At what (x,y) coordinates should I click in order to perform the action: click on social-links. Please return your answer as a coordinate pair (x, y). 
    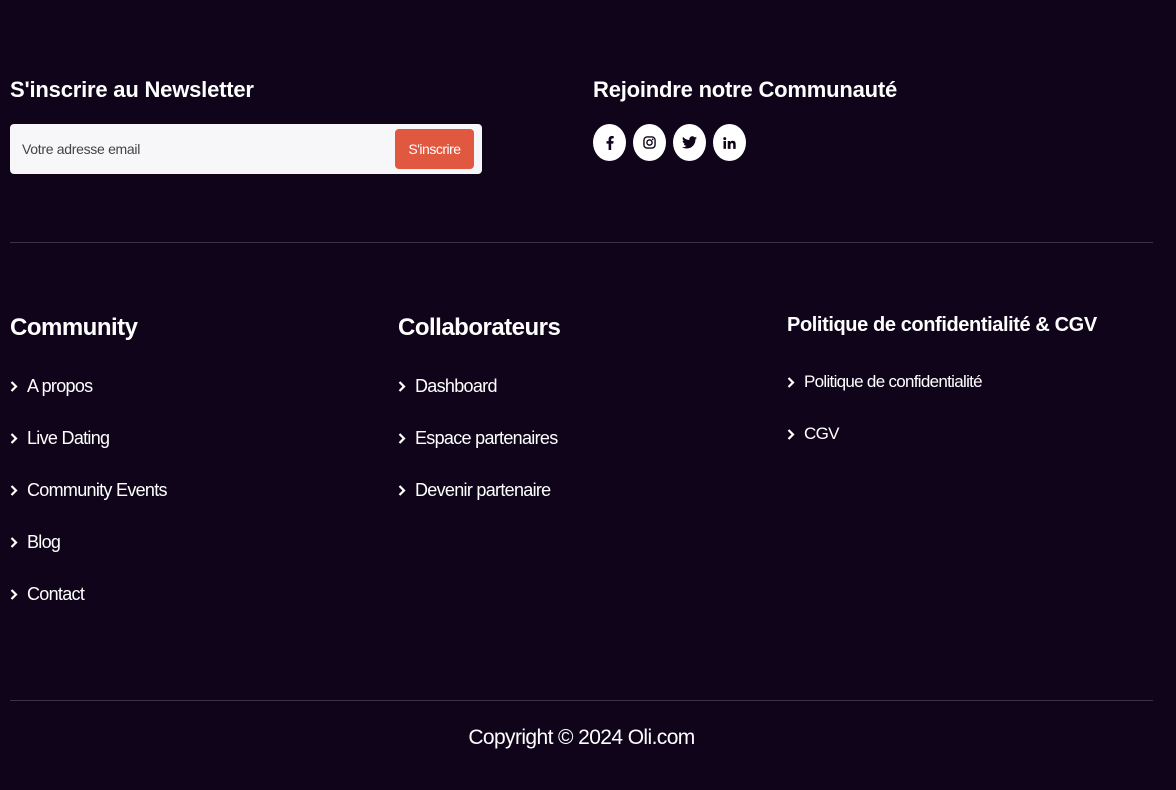
    Looking at the image, I should click on (669, 142).